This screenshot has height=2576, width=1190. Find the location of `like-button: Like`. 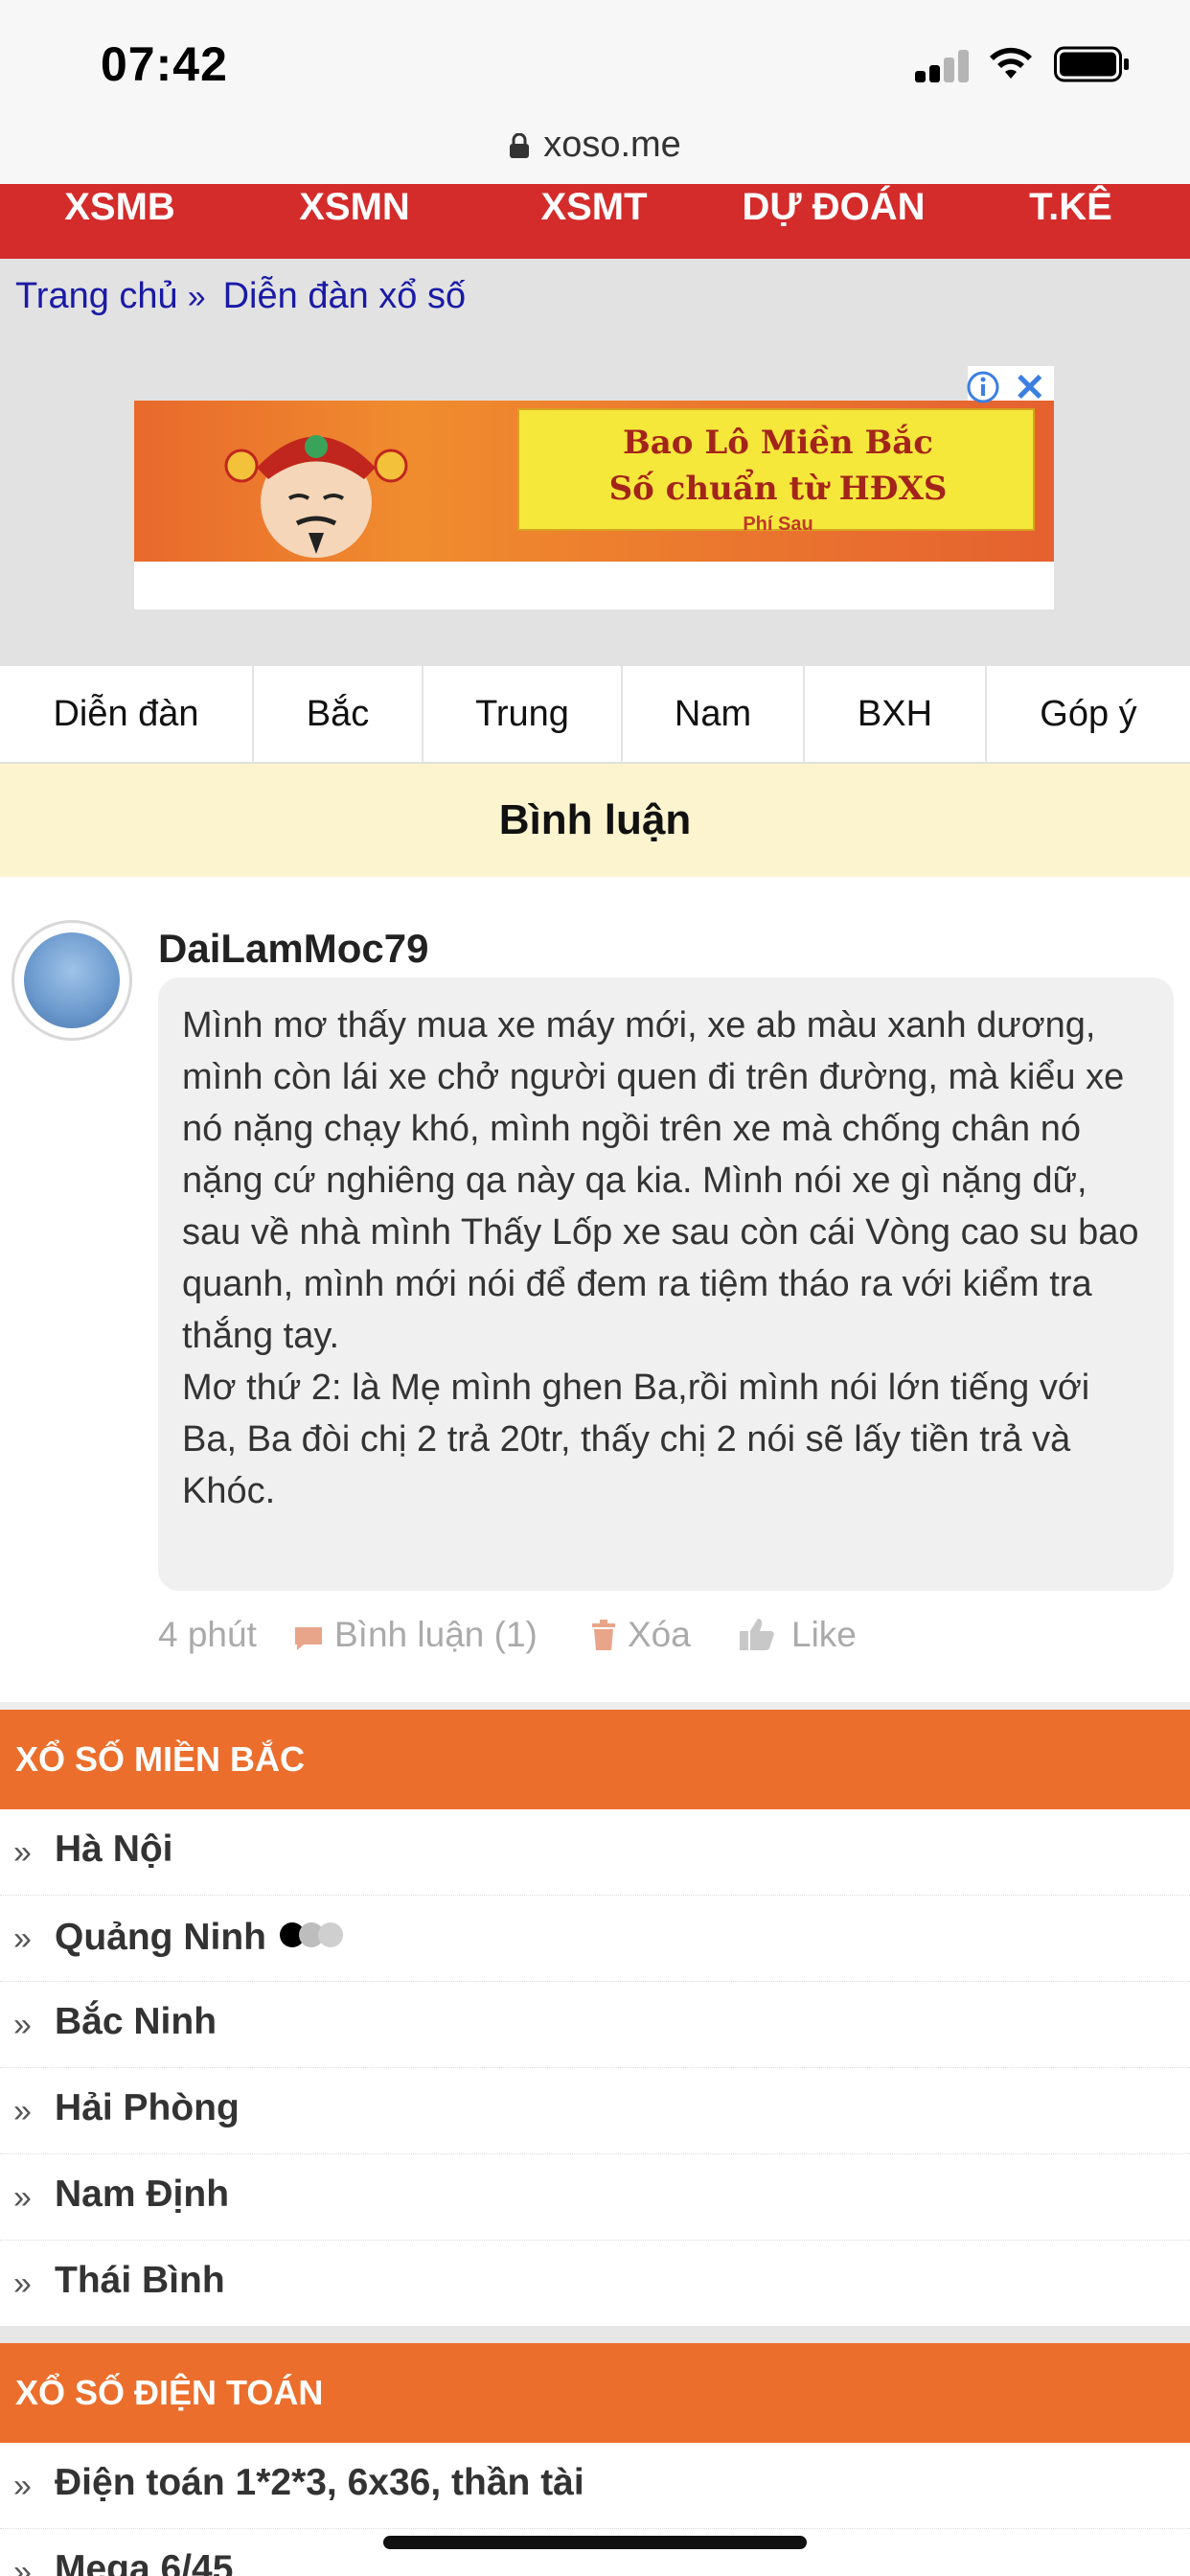

like-button: Like is located at coordinates (797, 1635).